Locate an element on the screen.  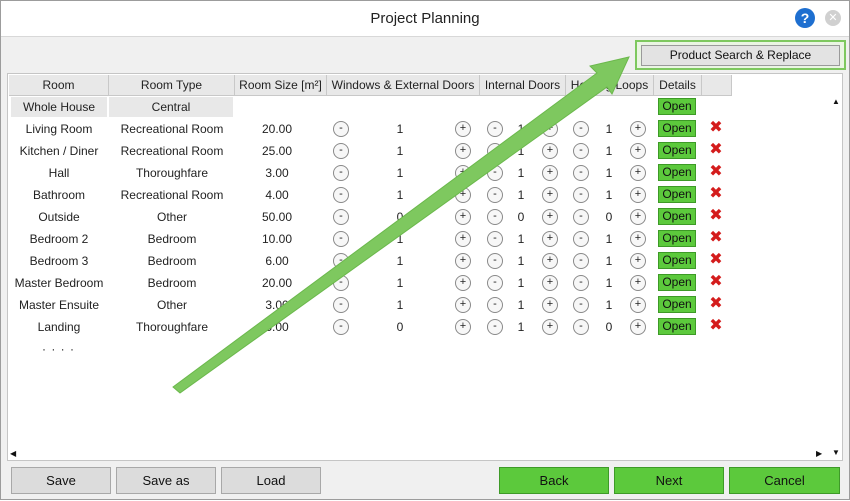
scroll-right-icon: ▶ is located at coordinates (819, 453).